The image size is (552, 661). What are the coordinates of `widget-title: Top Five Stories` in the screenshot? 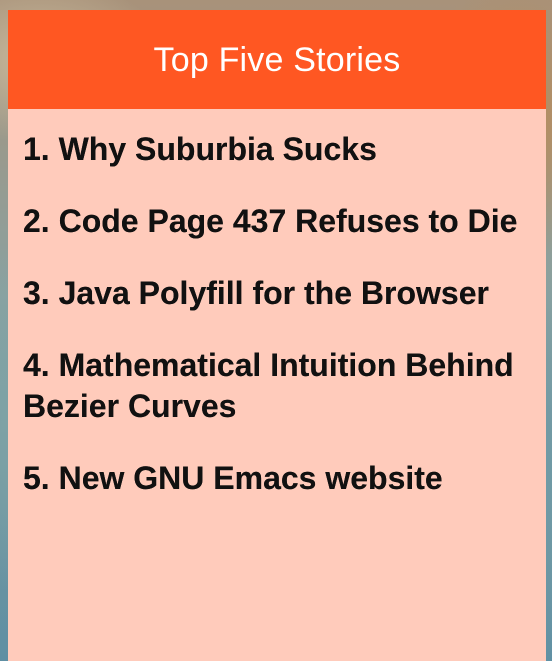 It's located at (277, 60).